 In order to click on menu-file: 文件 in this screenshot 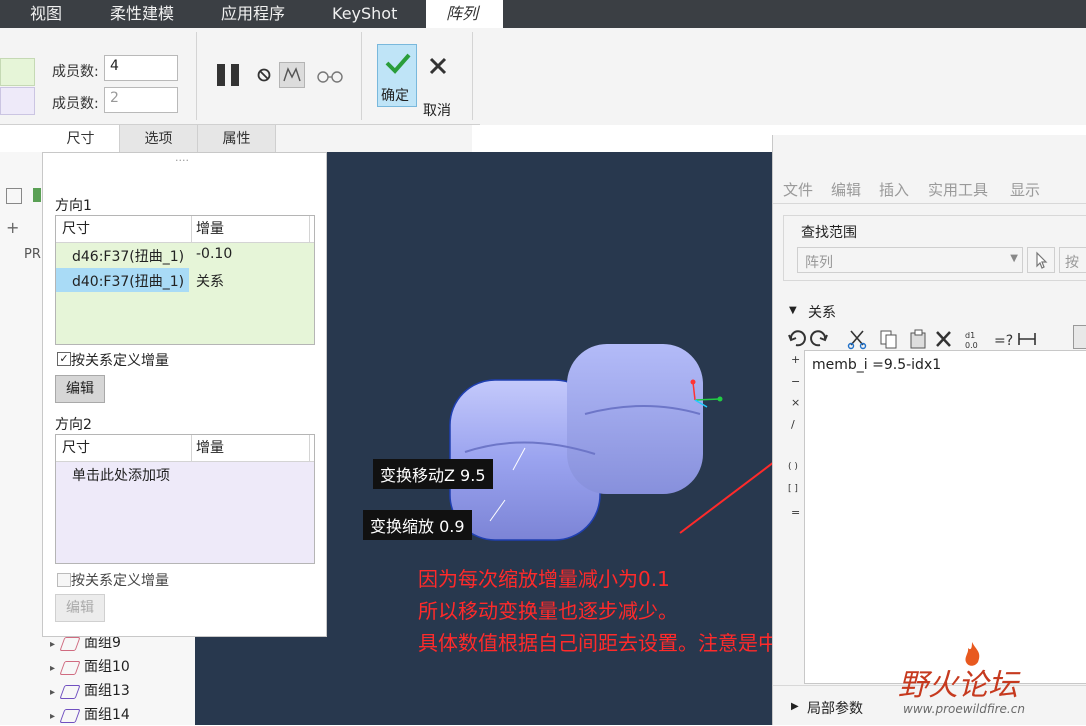, I will do `click(798, 189)`.